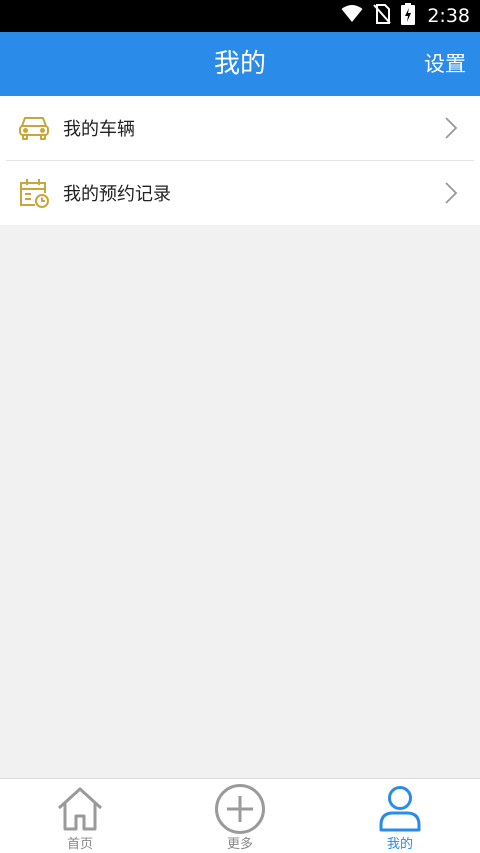 The width and height of the screenshot is (480, 853). I want to click on menu-item-my-appointments: 我的预约记录, so click(240, 193).